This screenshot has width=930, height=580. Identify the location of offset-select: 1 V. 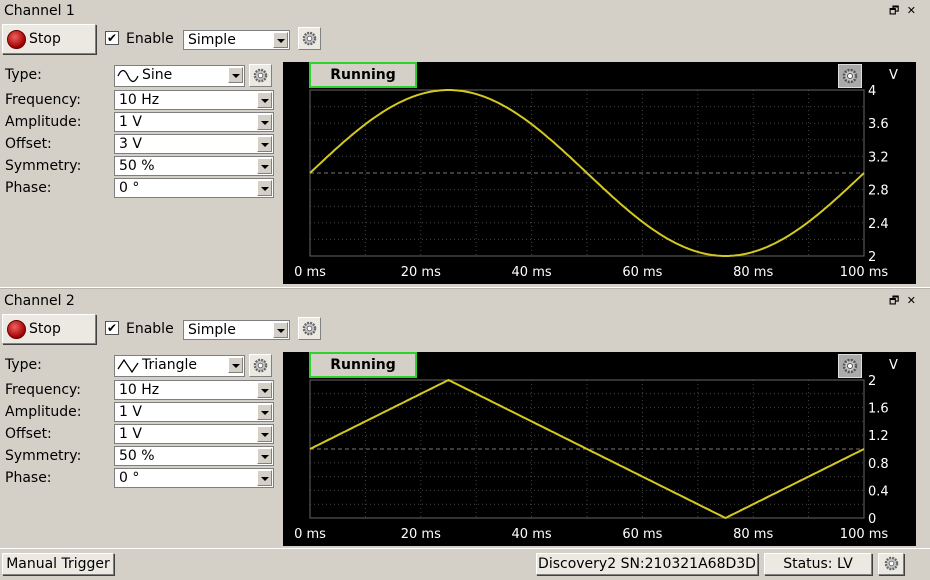
(194, 434).